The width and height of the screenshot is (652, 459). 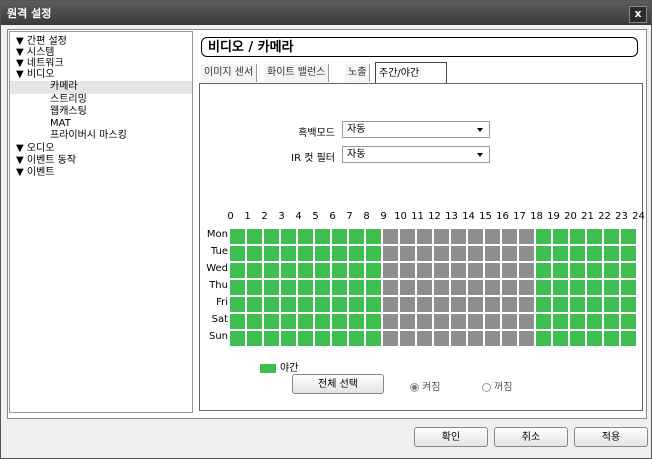 I want to click on tree-item: ▼ 오디오, so click(x=35, y=149).